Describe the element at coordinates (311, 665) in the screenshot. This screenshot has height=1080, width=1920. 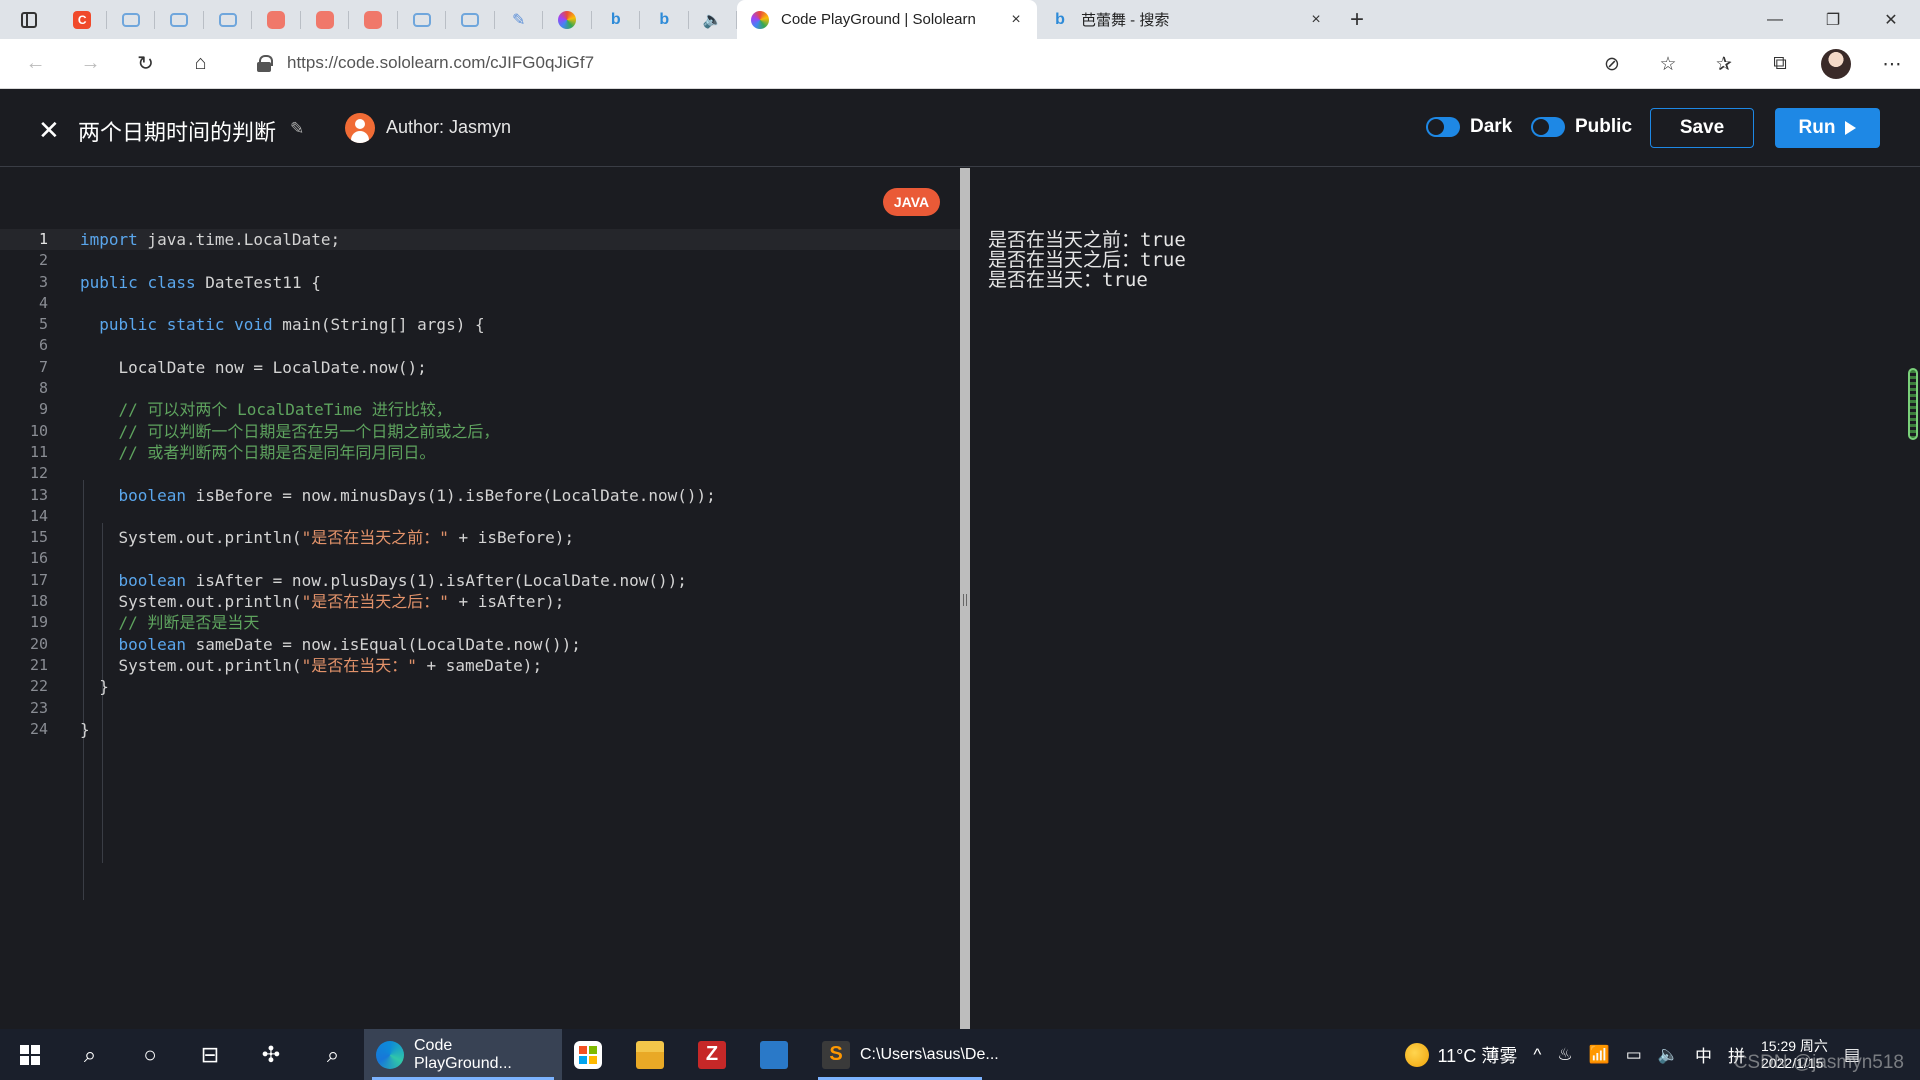
I see `code-text: System.out.println("是否在当天：" + sameDate);` at that location.